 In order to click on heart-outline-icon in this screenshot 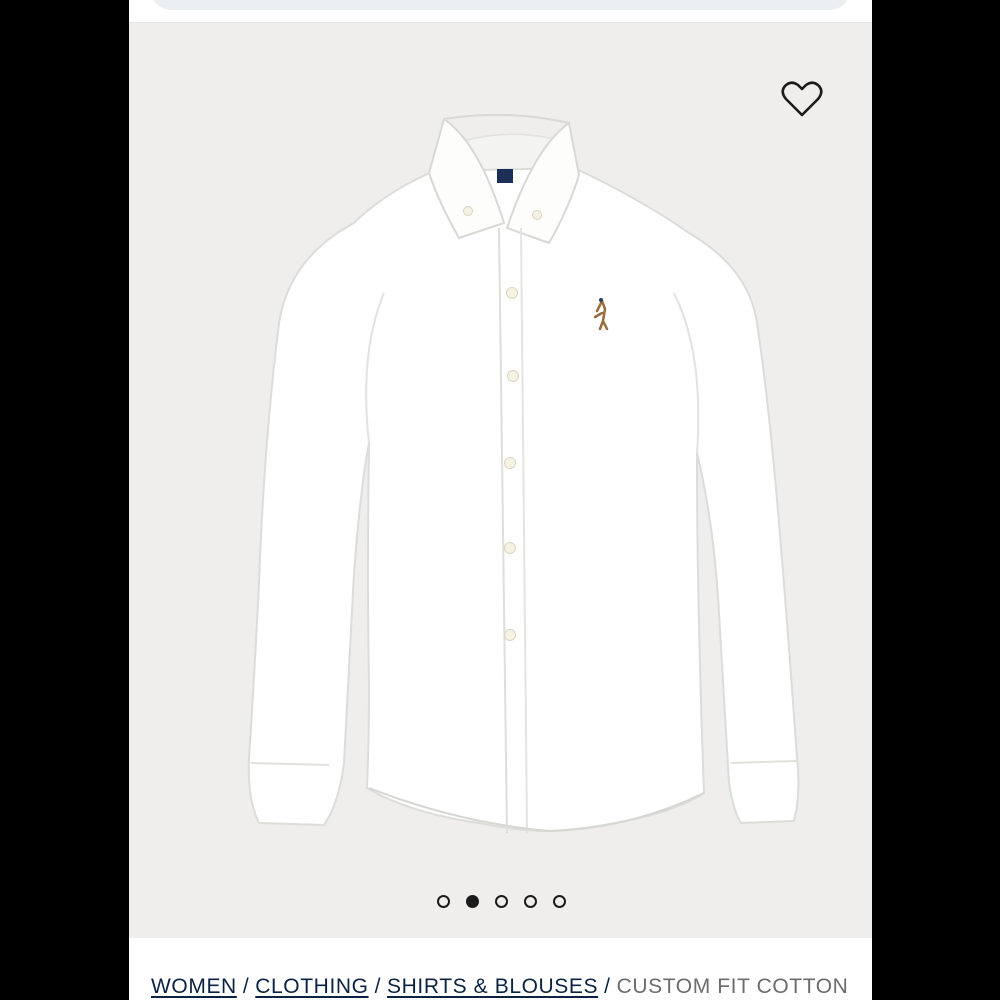, I will do `click(802, 99)`.